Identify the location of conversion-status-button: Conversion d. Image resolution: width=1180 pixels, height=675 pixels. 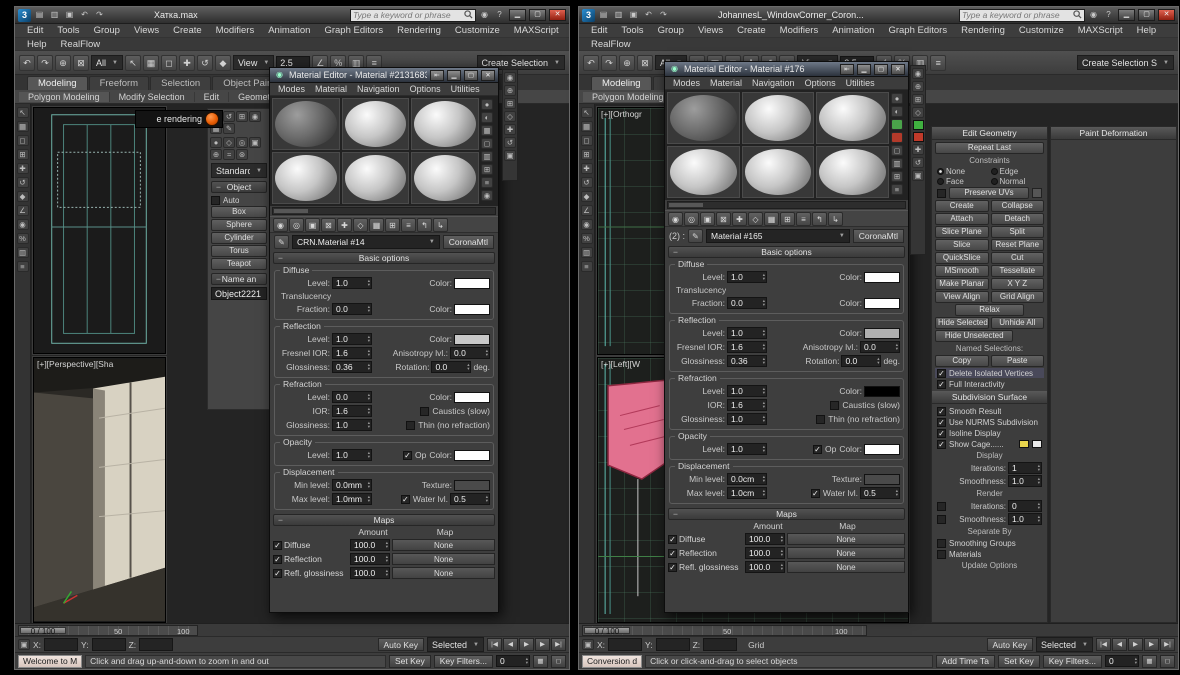
(612, 661).